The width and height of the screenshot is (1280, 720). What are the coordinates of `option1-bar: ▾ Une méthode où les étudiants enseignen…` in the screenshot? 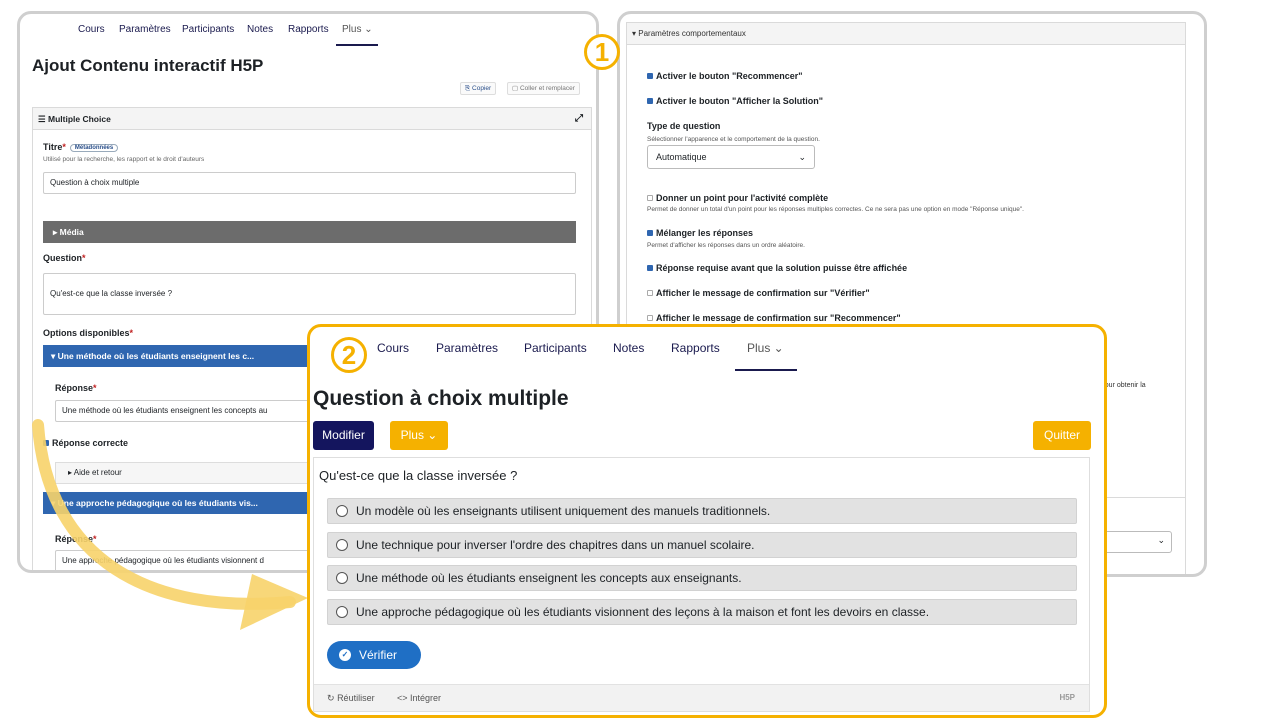 It's located at (188, 356).